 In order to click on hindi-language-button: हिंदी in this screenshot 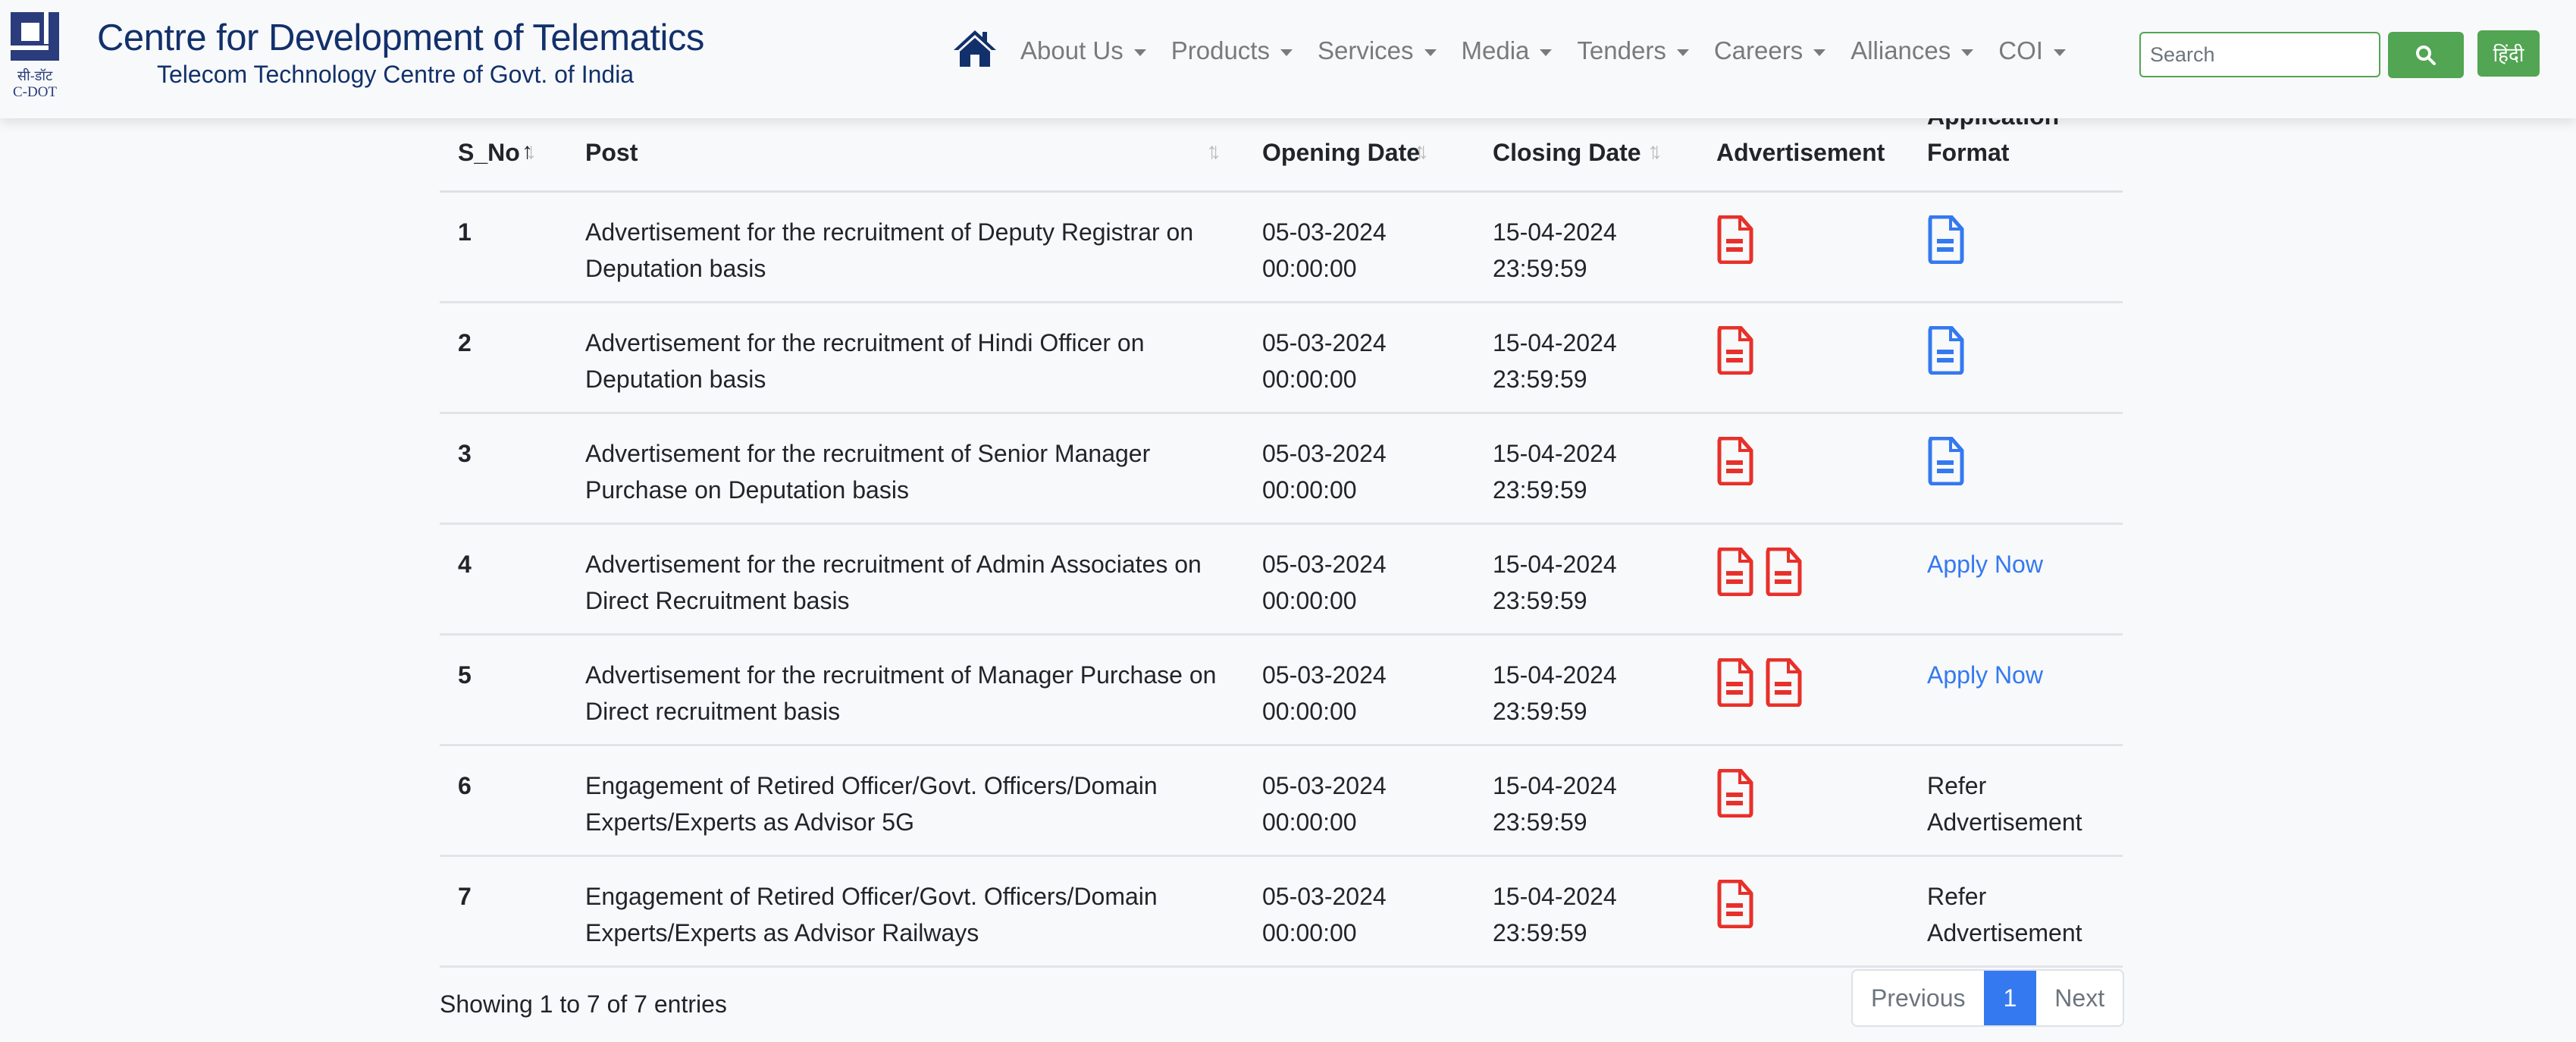, I will do `click(2508, 53)`.